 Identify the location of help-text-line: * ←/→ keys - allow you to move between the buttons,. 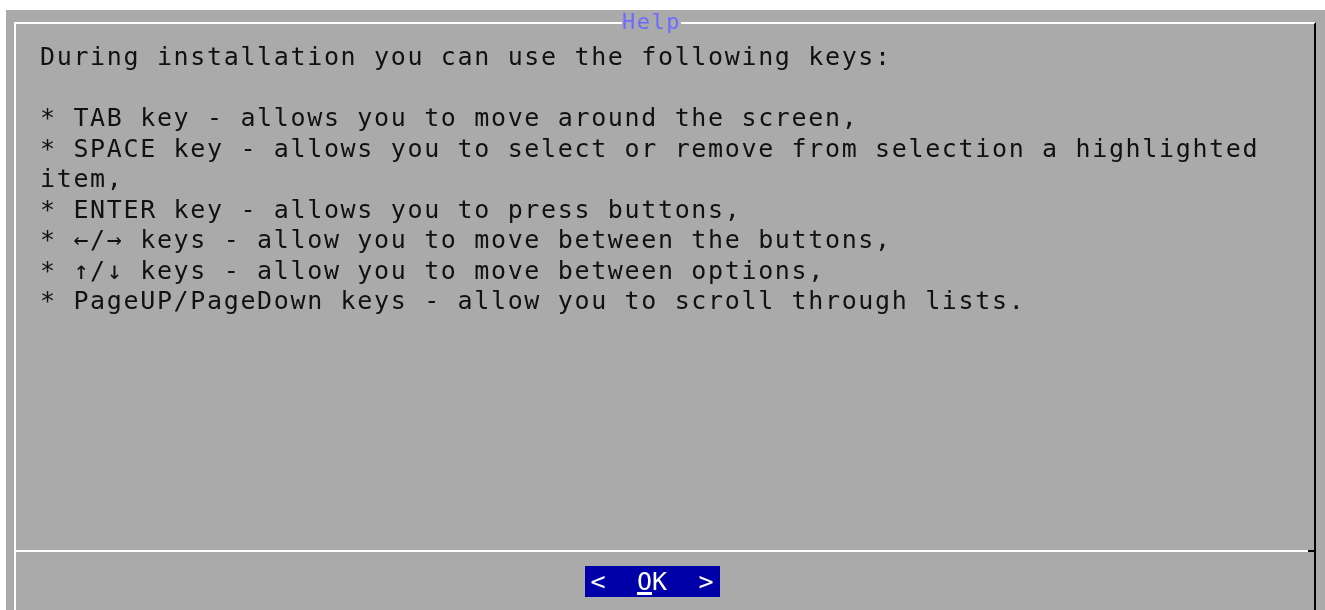
(466, 240).